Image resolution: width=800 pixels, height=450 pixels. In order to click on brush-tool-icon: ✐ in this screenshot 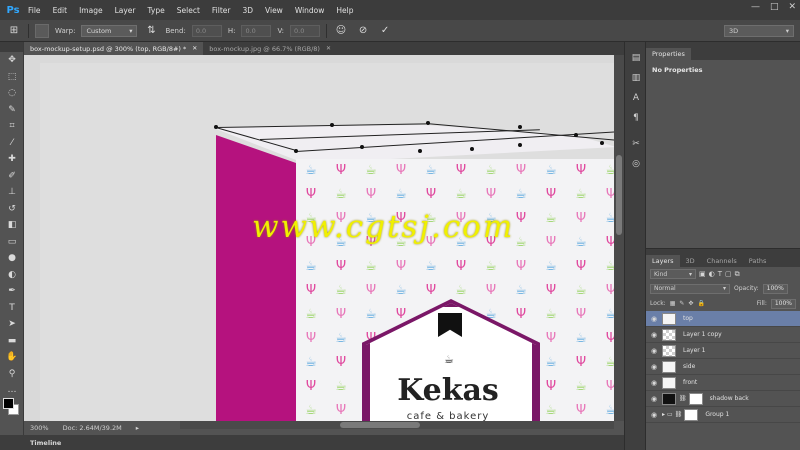, I will do `click(12, 176)`.